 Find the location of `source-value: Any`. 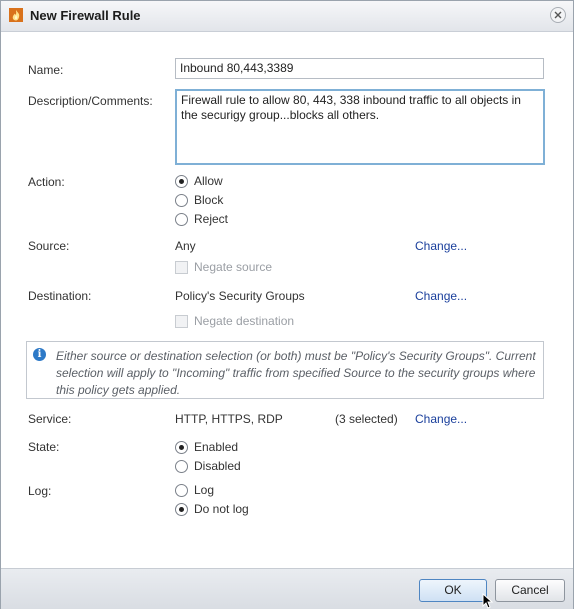

source-value: Any is located at coordinates (185, 246).